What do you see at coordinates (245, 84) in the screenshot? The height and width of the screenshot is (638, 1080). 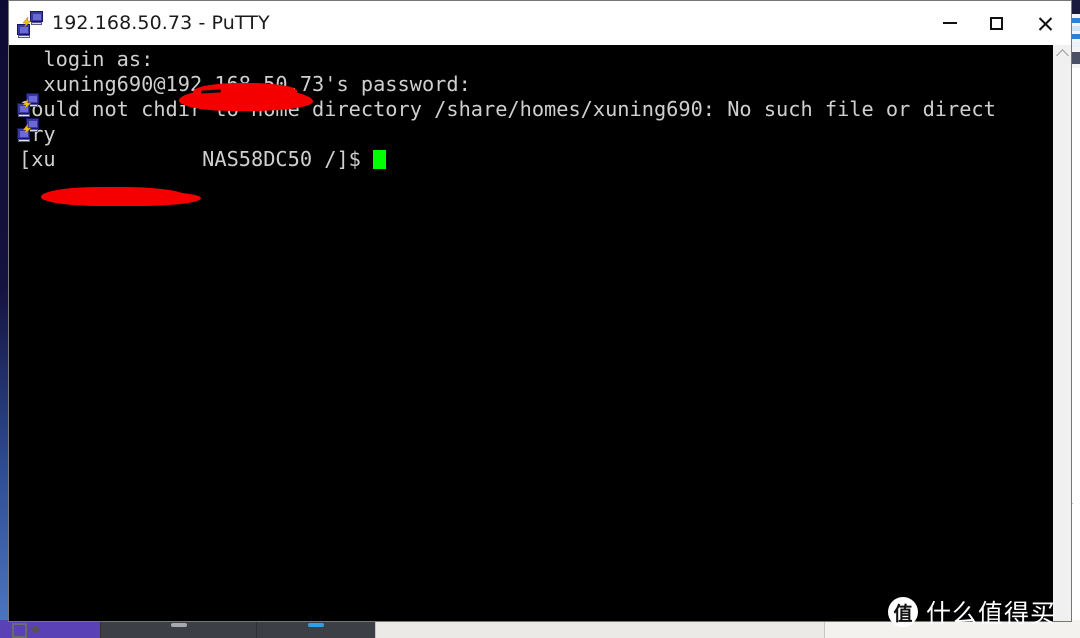 I see `terminal-line: xuning690@192.168.50.73's password:` at bounding box center [245, 84].